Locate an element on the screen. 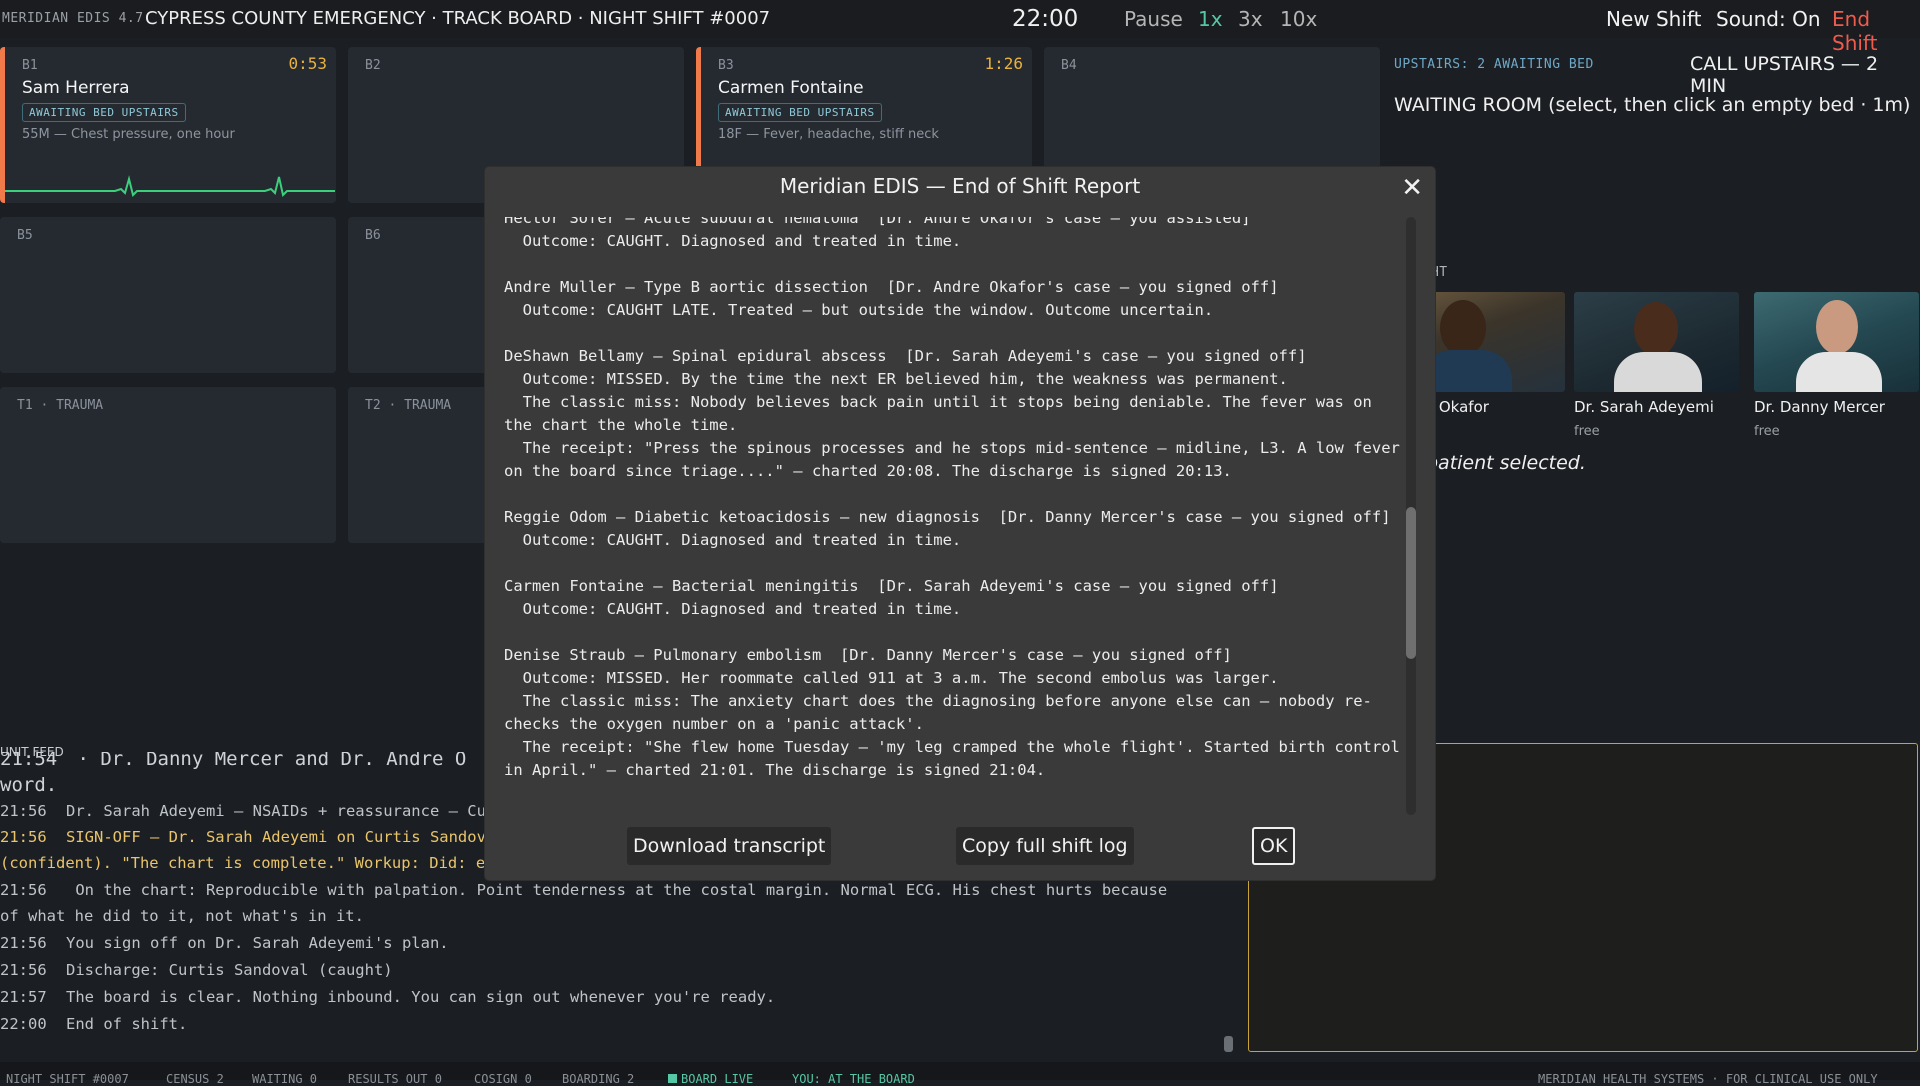 This screenshot has height=1086, width=1920. chief-complaint: 18F — Fever, headache, stiff neck is located at coordinates (828, 134).